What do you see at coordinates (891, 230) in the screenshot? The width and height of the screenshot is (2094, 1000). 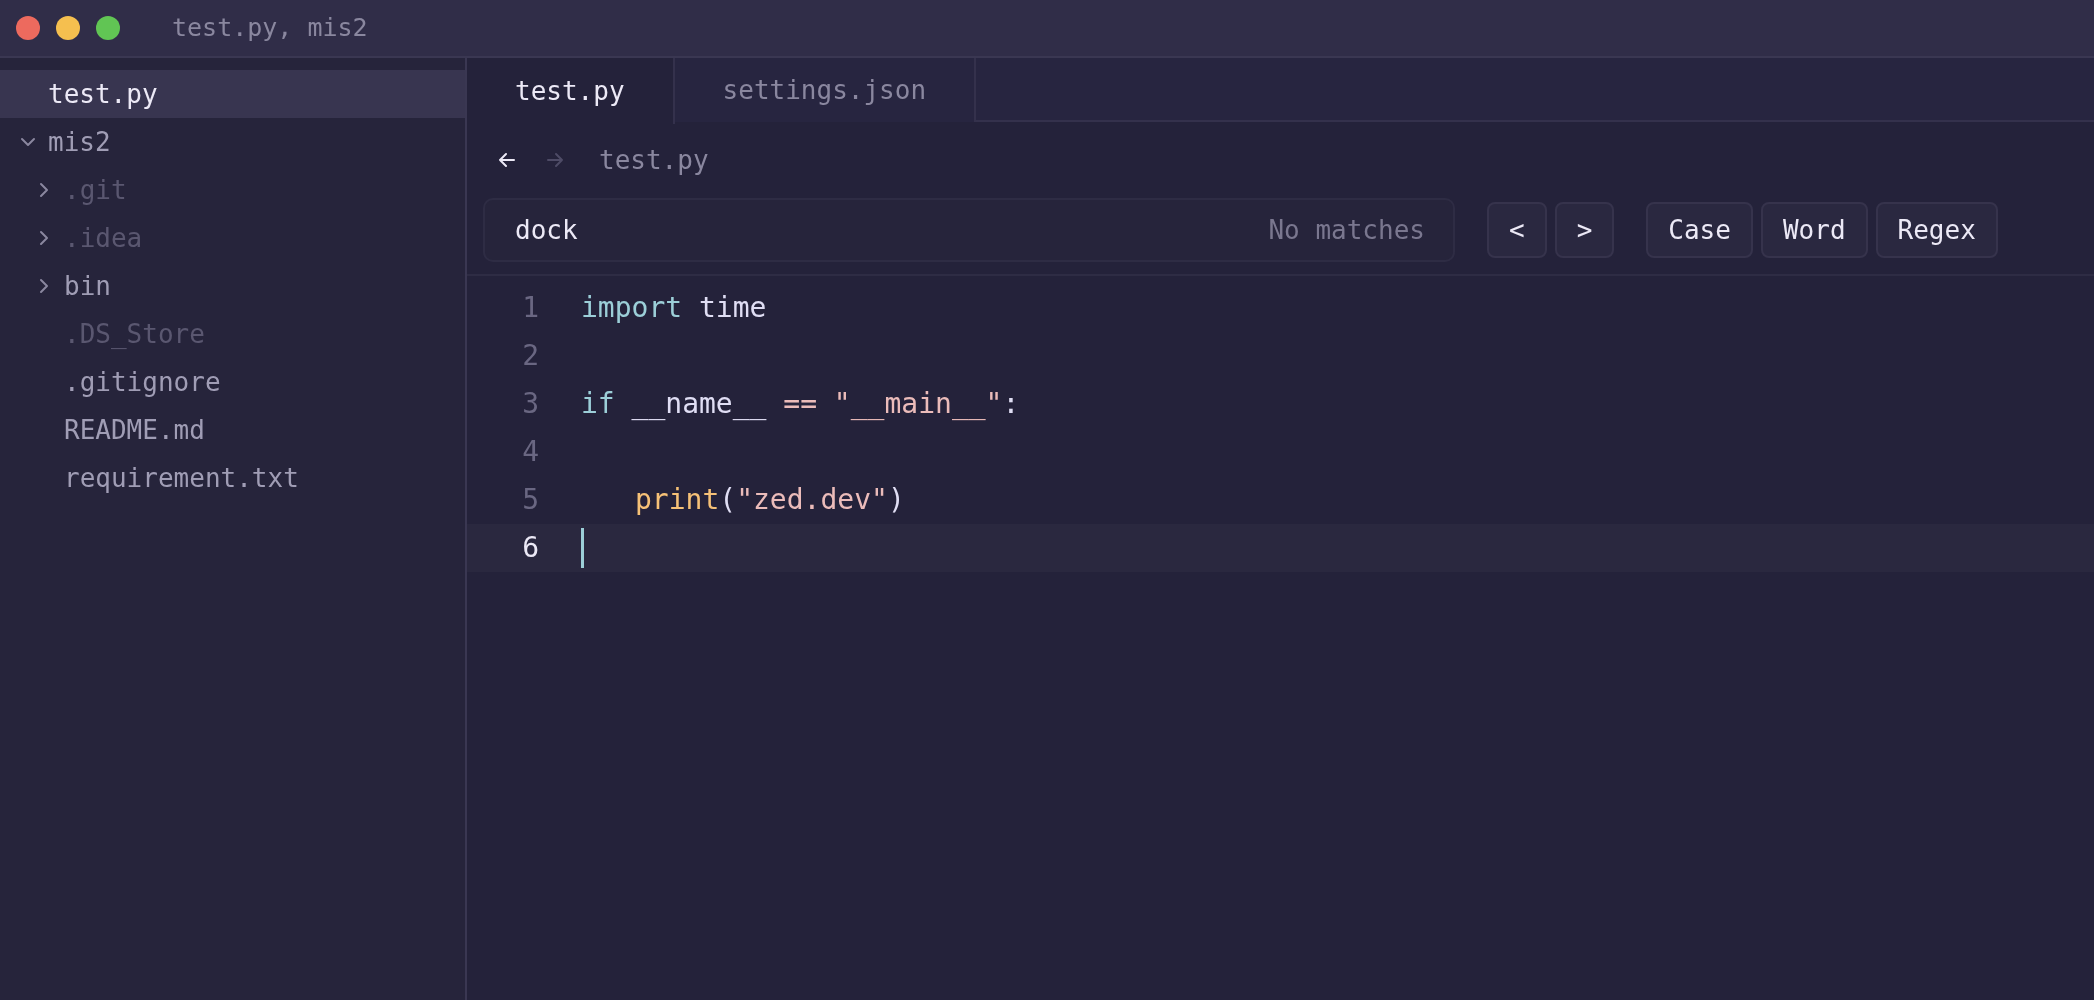 I see `search-field: dock` at bounding box center [891, 230].